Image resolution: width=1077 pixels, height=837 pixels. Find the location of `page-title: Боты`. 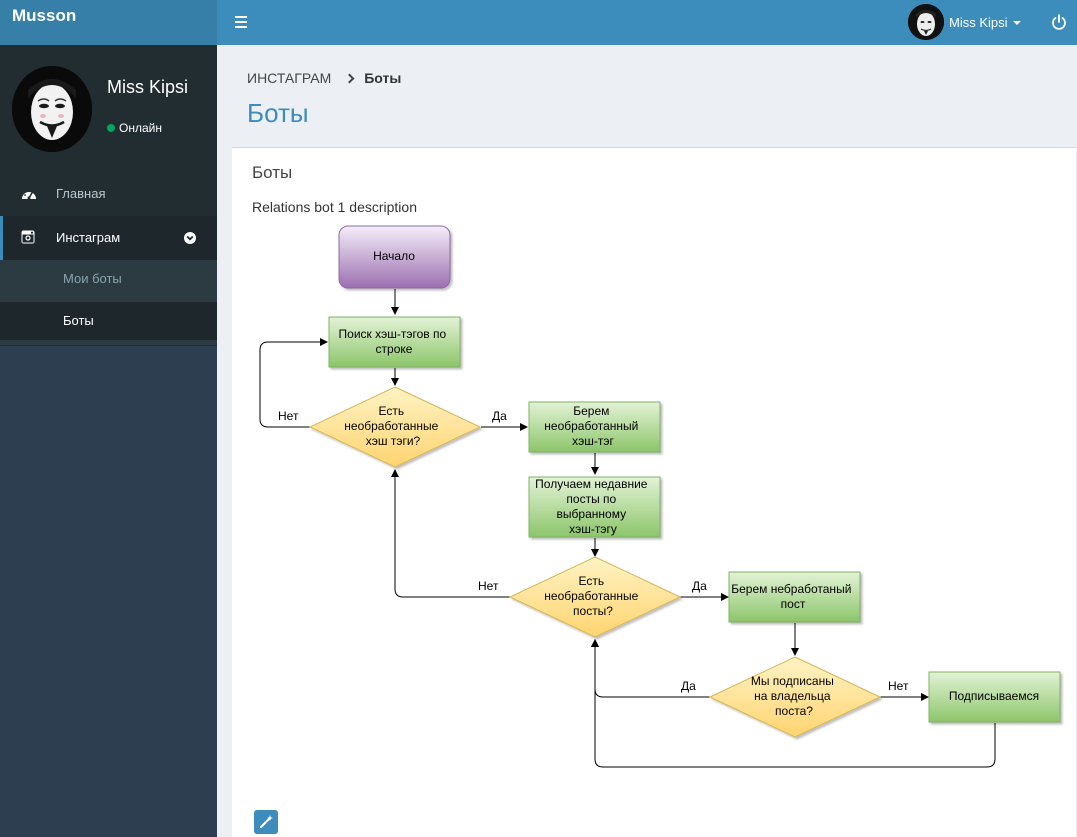

page-title: Боты is located at coordinates (278, 113).